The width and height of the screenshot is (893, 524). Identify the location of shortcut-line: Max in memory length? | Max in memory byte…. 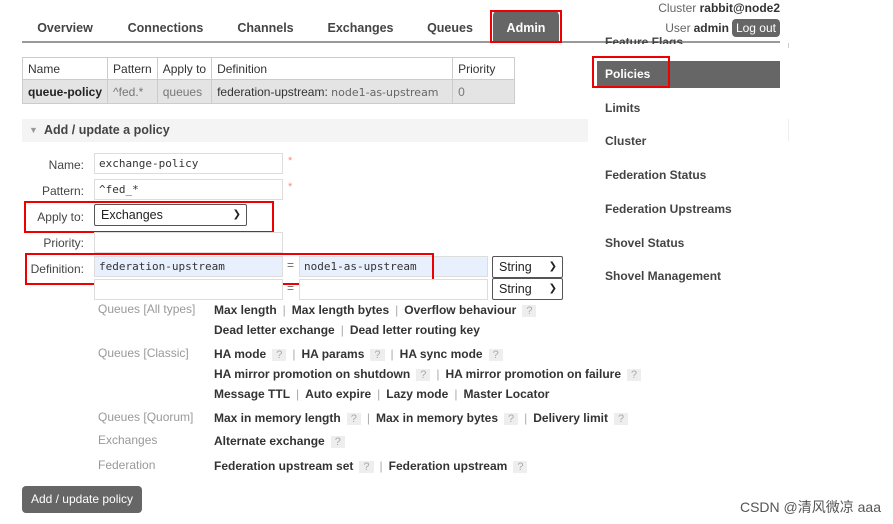
(421, 418).